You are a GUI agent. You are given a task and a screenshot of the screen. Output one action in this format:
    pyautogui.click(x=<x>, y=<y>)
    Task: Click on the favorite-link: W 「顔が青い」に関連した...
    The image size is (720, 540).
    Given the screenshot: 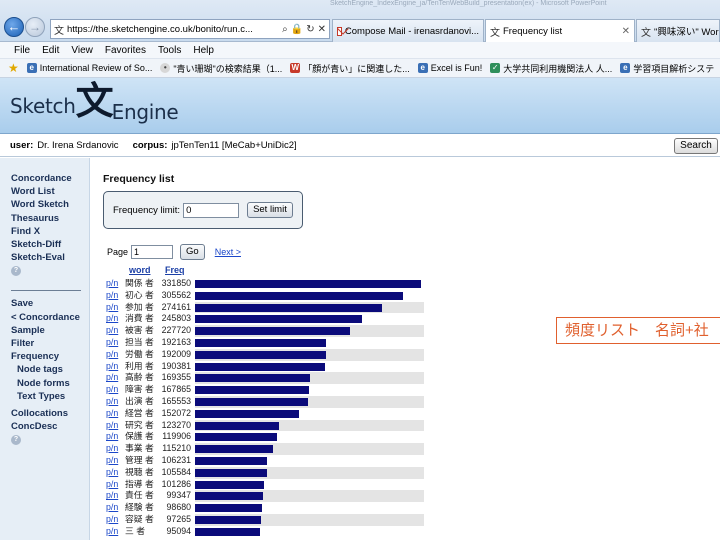 What is the action you would take?
    pyautogui.click(x=350, y=68)
    